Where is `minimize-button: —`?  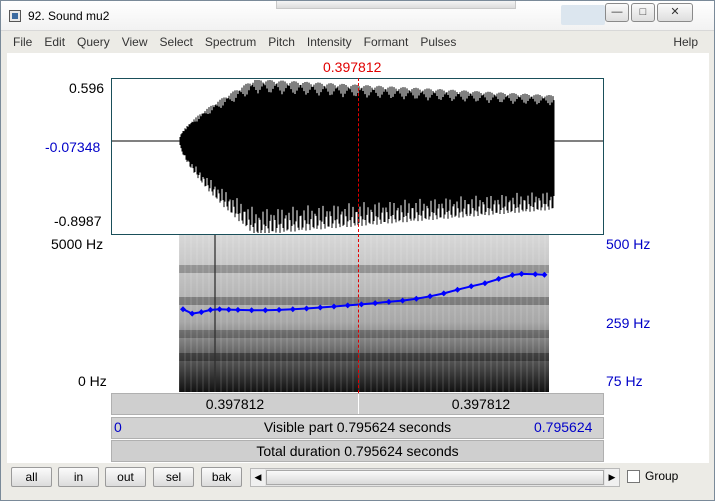
minimize-button: — is located at coordinates (617, 12).